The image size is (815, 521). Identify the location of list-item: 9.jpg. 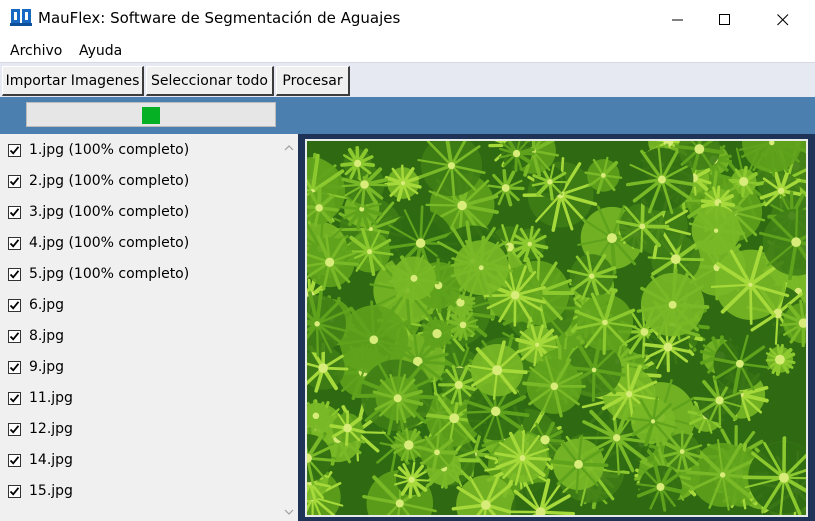
(36, 367).